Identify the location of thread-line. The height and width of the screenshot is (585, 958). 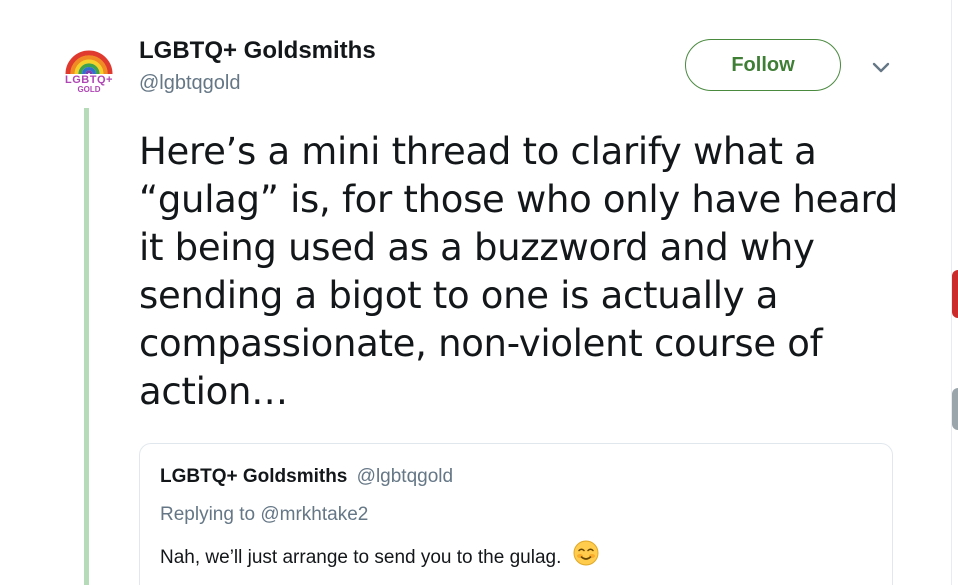
(86, 346).